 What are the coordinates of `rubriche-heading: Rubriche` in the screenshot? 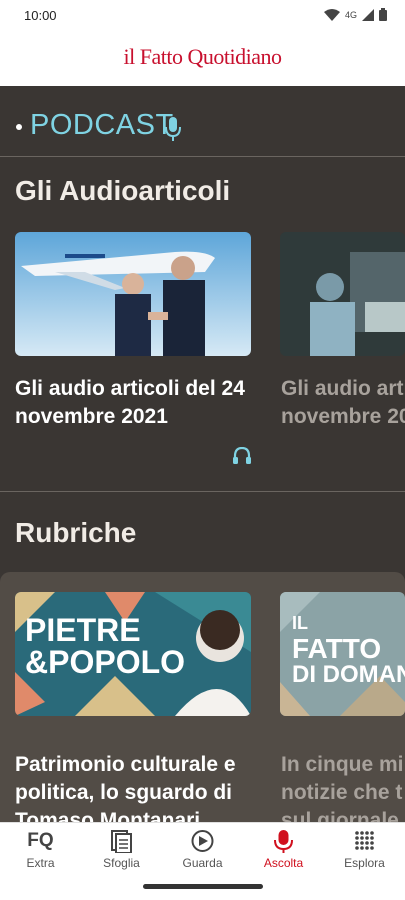 It's located at (76, 532).